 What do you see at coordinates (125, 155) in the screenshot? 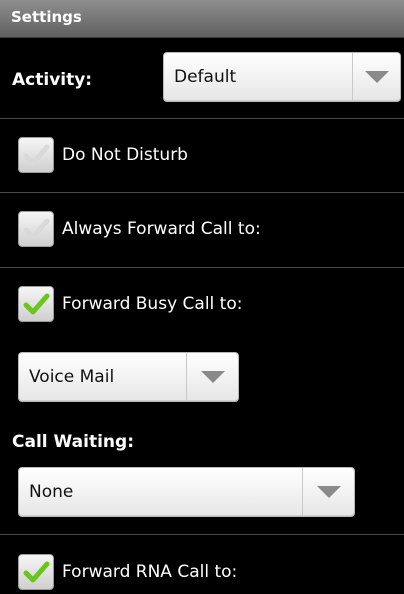
I see `dnd-label: Do Not Disturb` at bounding box center [125, 155].